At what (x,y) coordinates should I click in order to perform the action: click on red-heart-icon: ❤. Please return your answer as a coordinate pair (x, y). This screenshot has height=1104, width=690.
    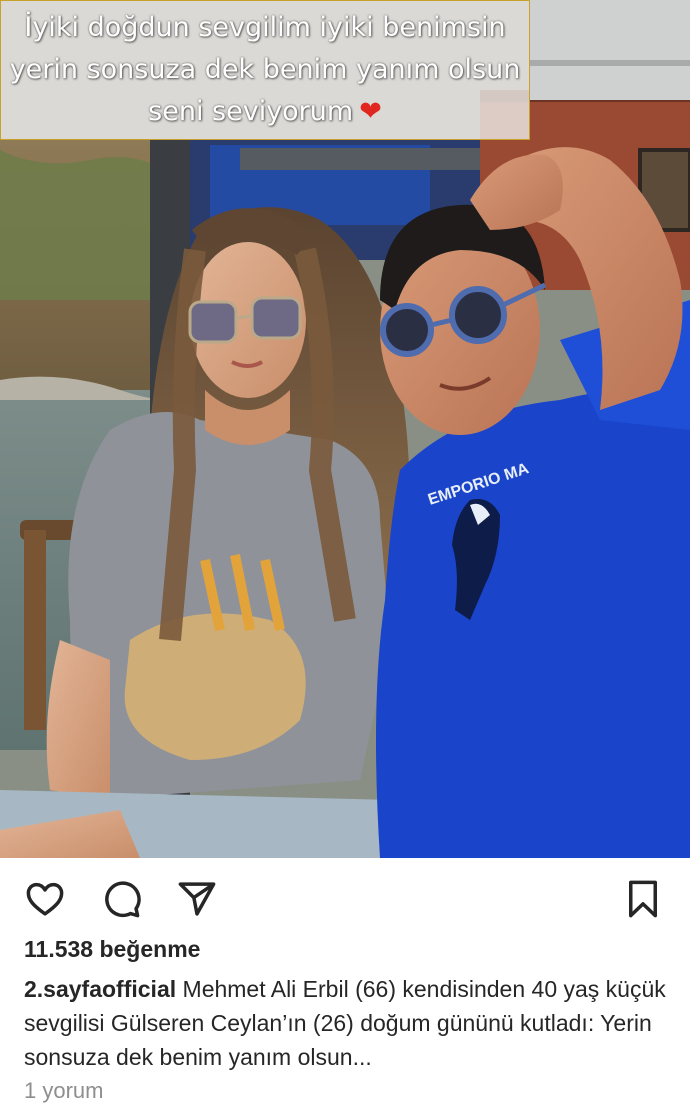
    Looking at the image, I should click on (370, 111).